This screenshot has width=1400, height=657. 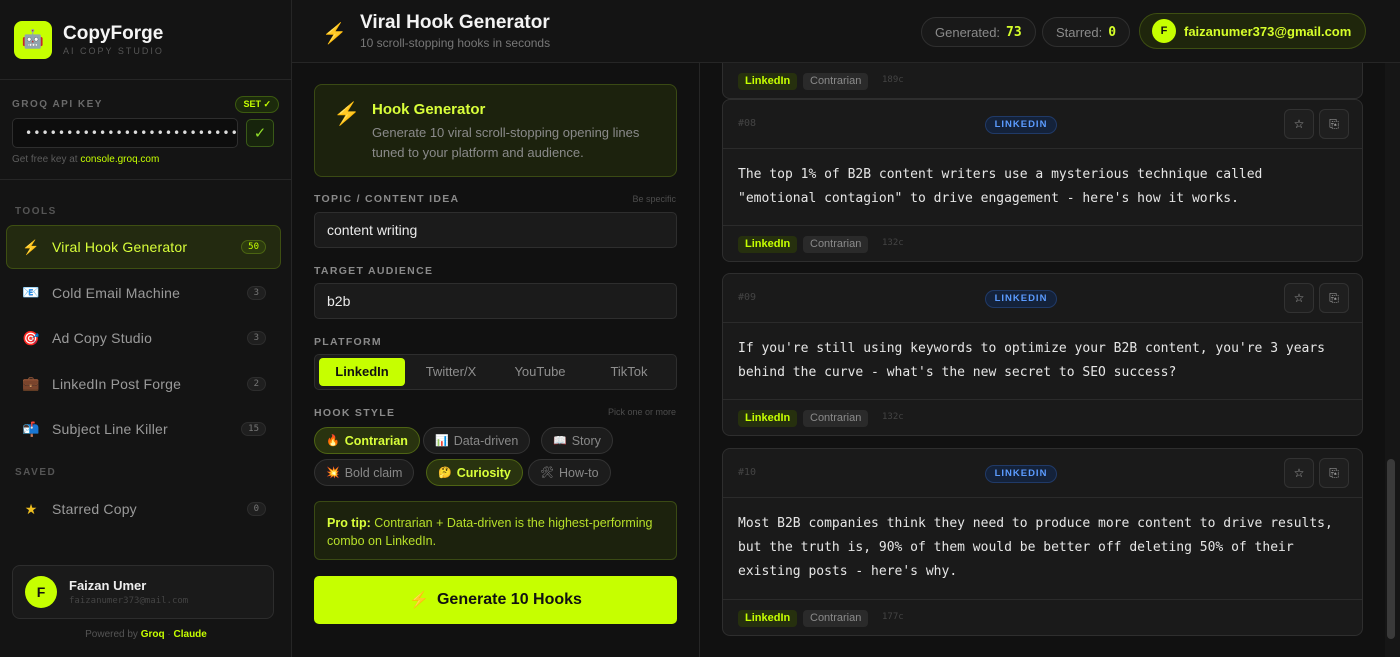 What do you see at coordinates (586, 440) in the screenshot?
I see `style-chip-label: Story` at bounding box center [586, 440].